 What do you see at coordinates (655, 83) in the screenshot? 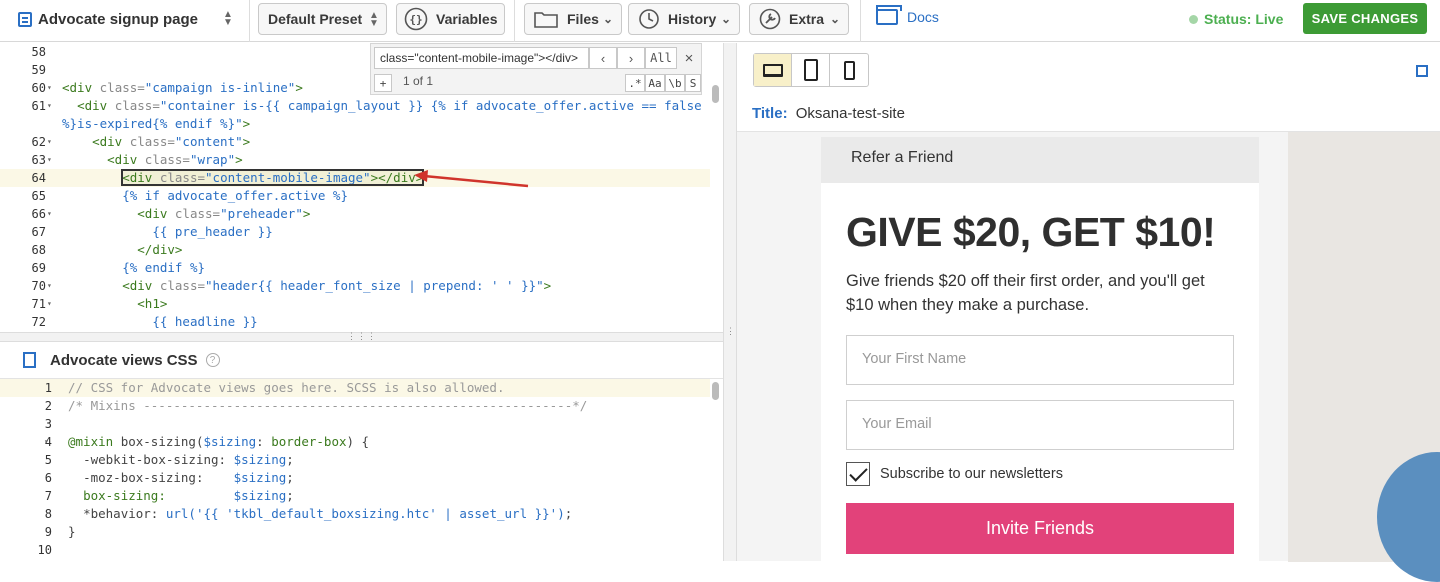
I see `case-toggle: Aa` at bounding box center [655, 83].